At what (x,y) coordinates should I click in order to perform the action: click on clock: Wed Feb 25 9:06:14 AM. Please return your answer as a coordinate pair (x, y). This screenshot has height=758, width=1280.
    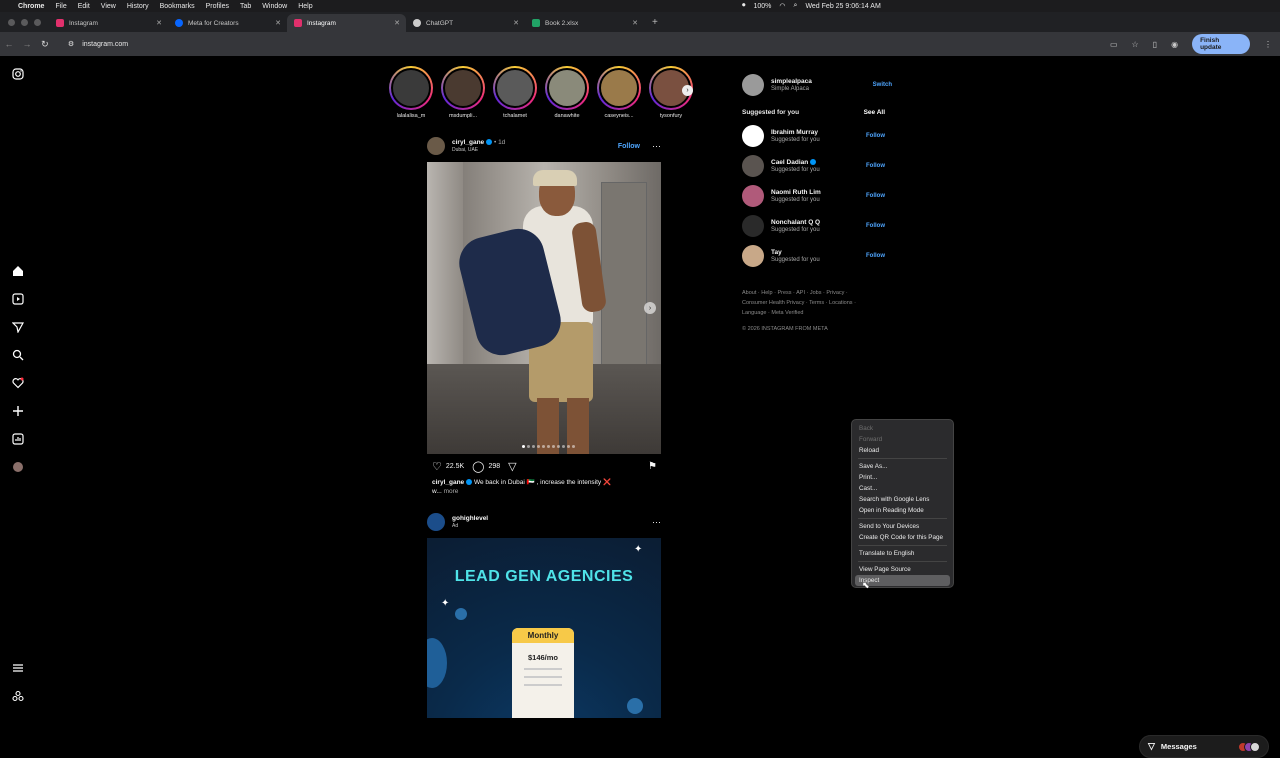
    Looking at the image, I should click on (842, 6).